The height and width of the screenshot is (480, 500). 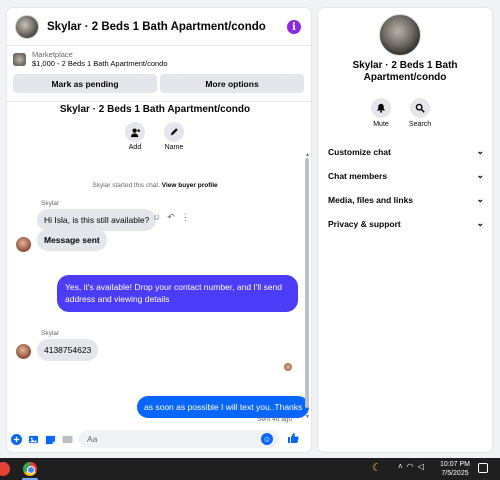 I want to click on app-icon, so click(x=5, y=469).